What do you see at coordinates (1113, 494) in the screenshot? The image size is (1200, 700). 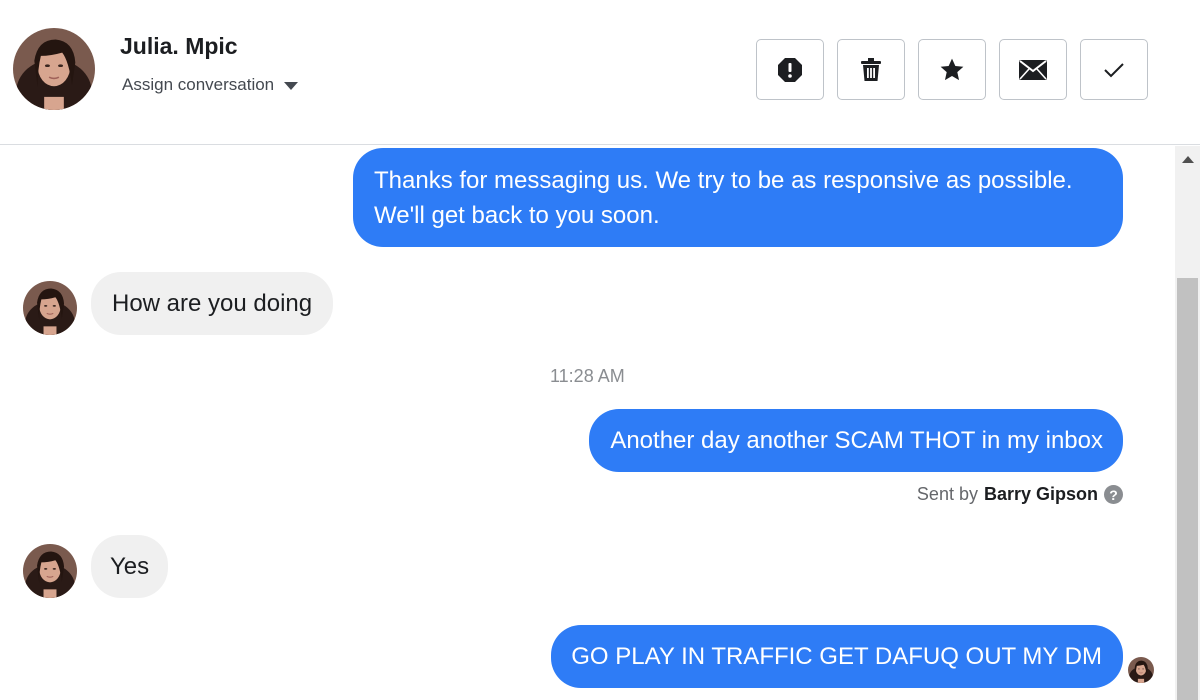 I see `help-icon: ?` at bounding box center [1113, 494].